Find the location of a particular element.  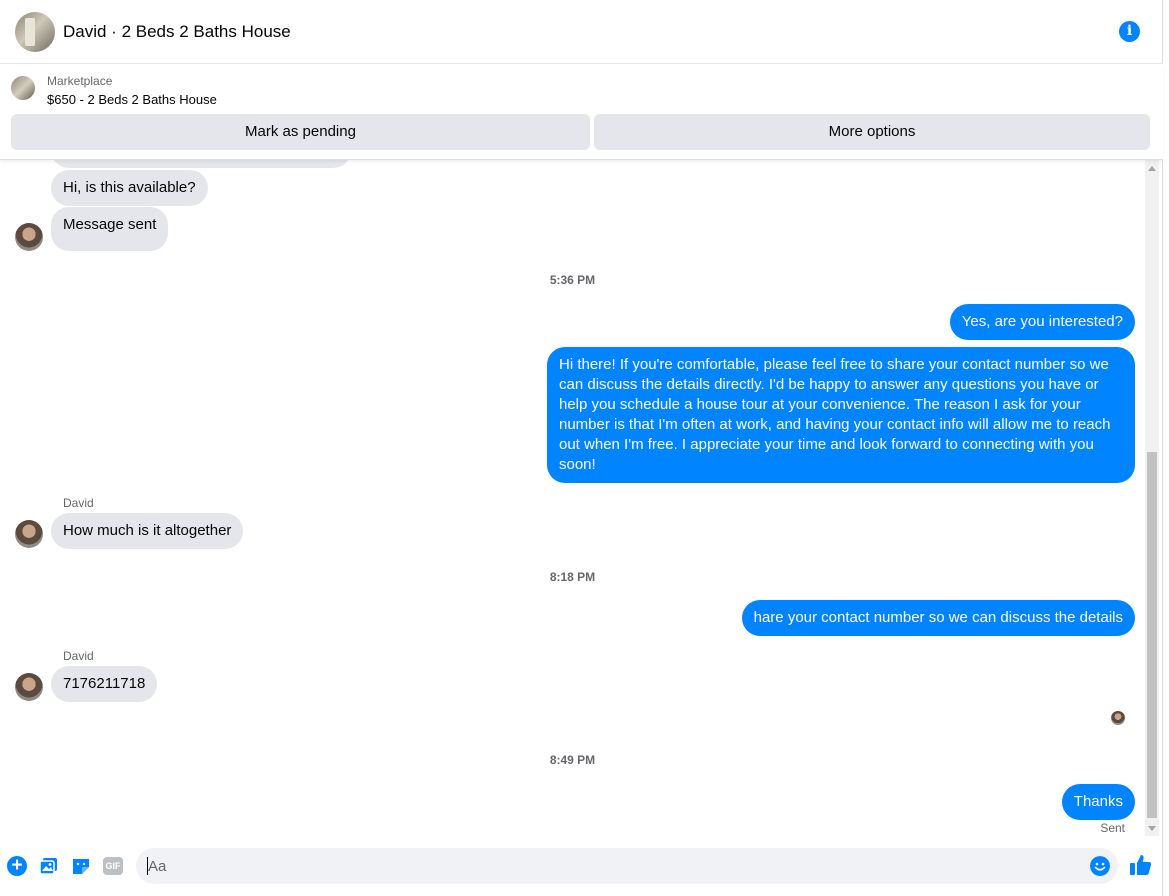

contact-avatar is located at coordinates (35, 32).